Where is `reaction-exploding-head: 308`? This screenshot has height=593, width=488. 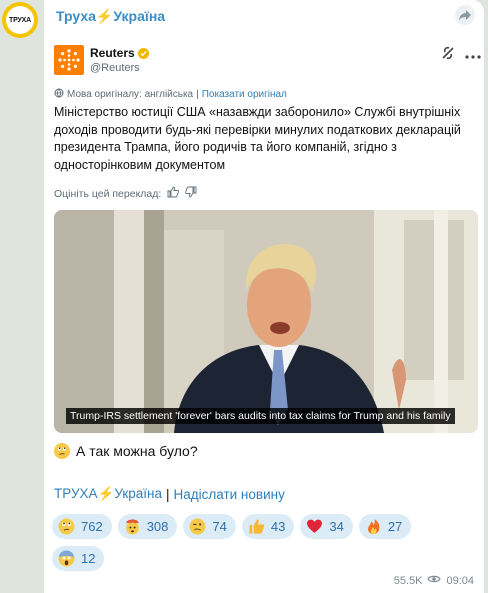 reaction-exploding-head: 308 is located at coordinates (147, 526).